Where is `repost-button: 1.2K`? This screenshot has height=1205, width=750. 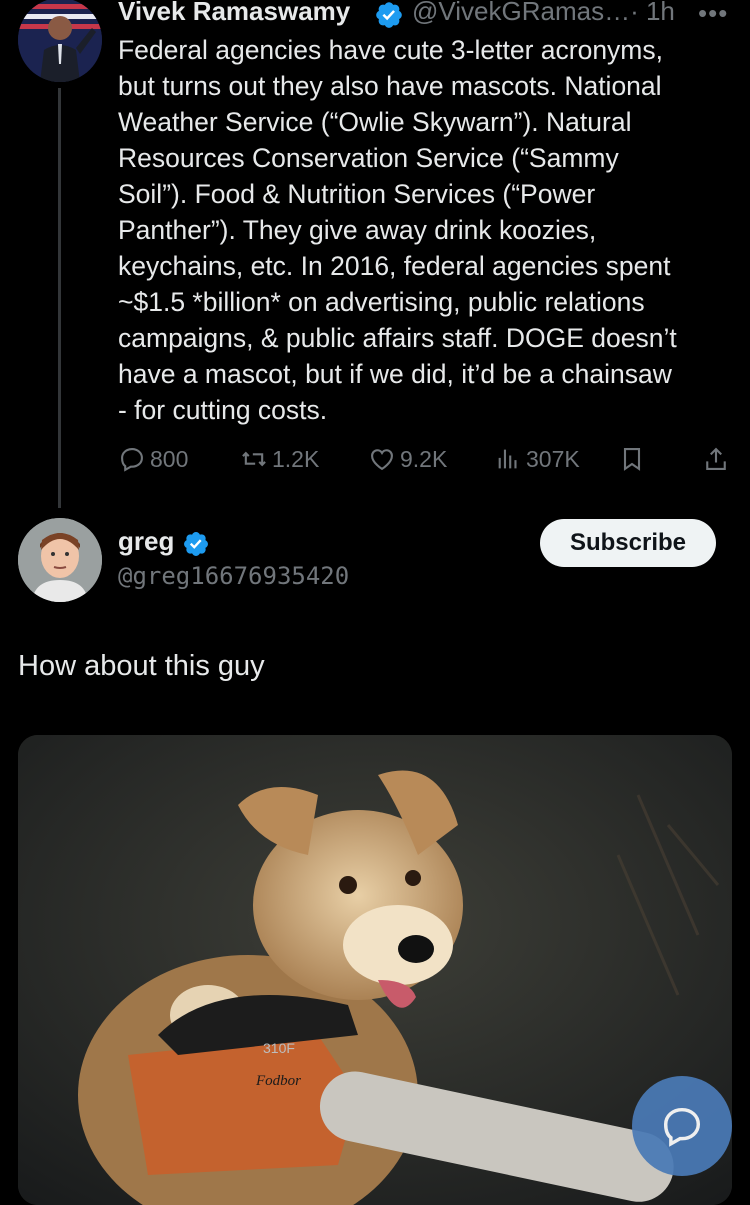
repost-button: 1.2K is located at coordinates (279, 459).